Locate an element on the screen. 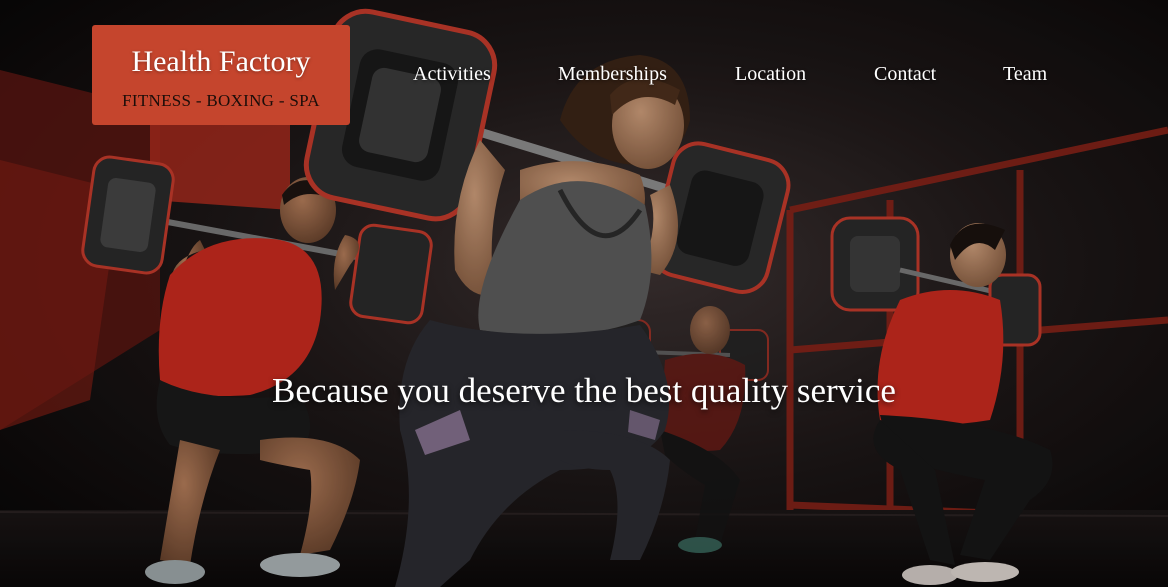  brand-tagline: FITNESS - BOXING - SPA is located at coordinates (221, 100).